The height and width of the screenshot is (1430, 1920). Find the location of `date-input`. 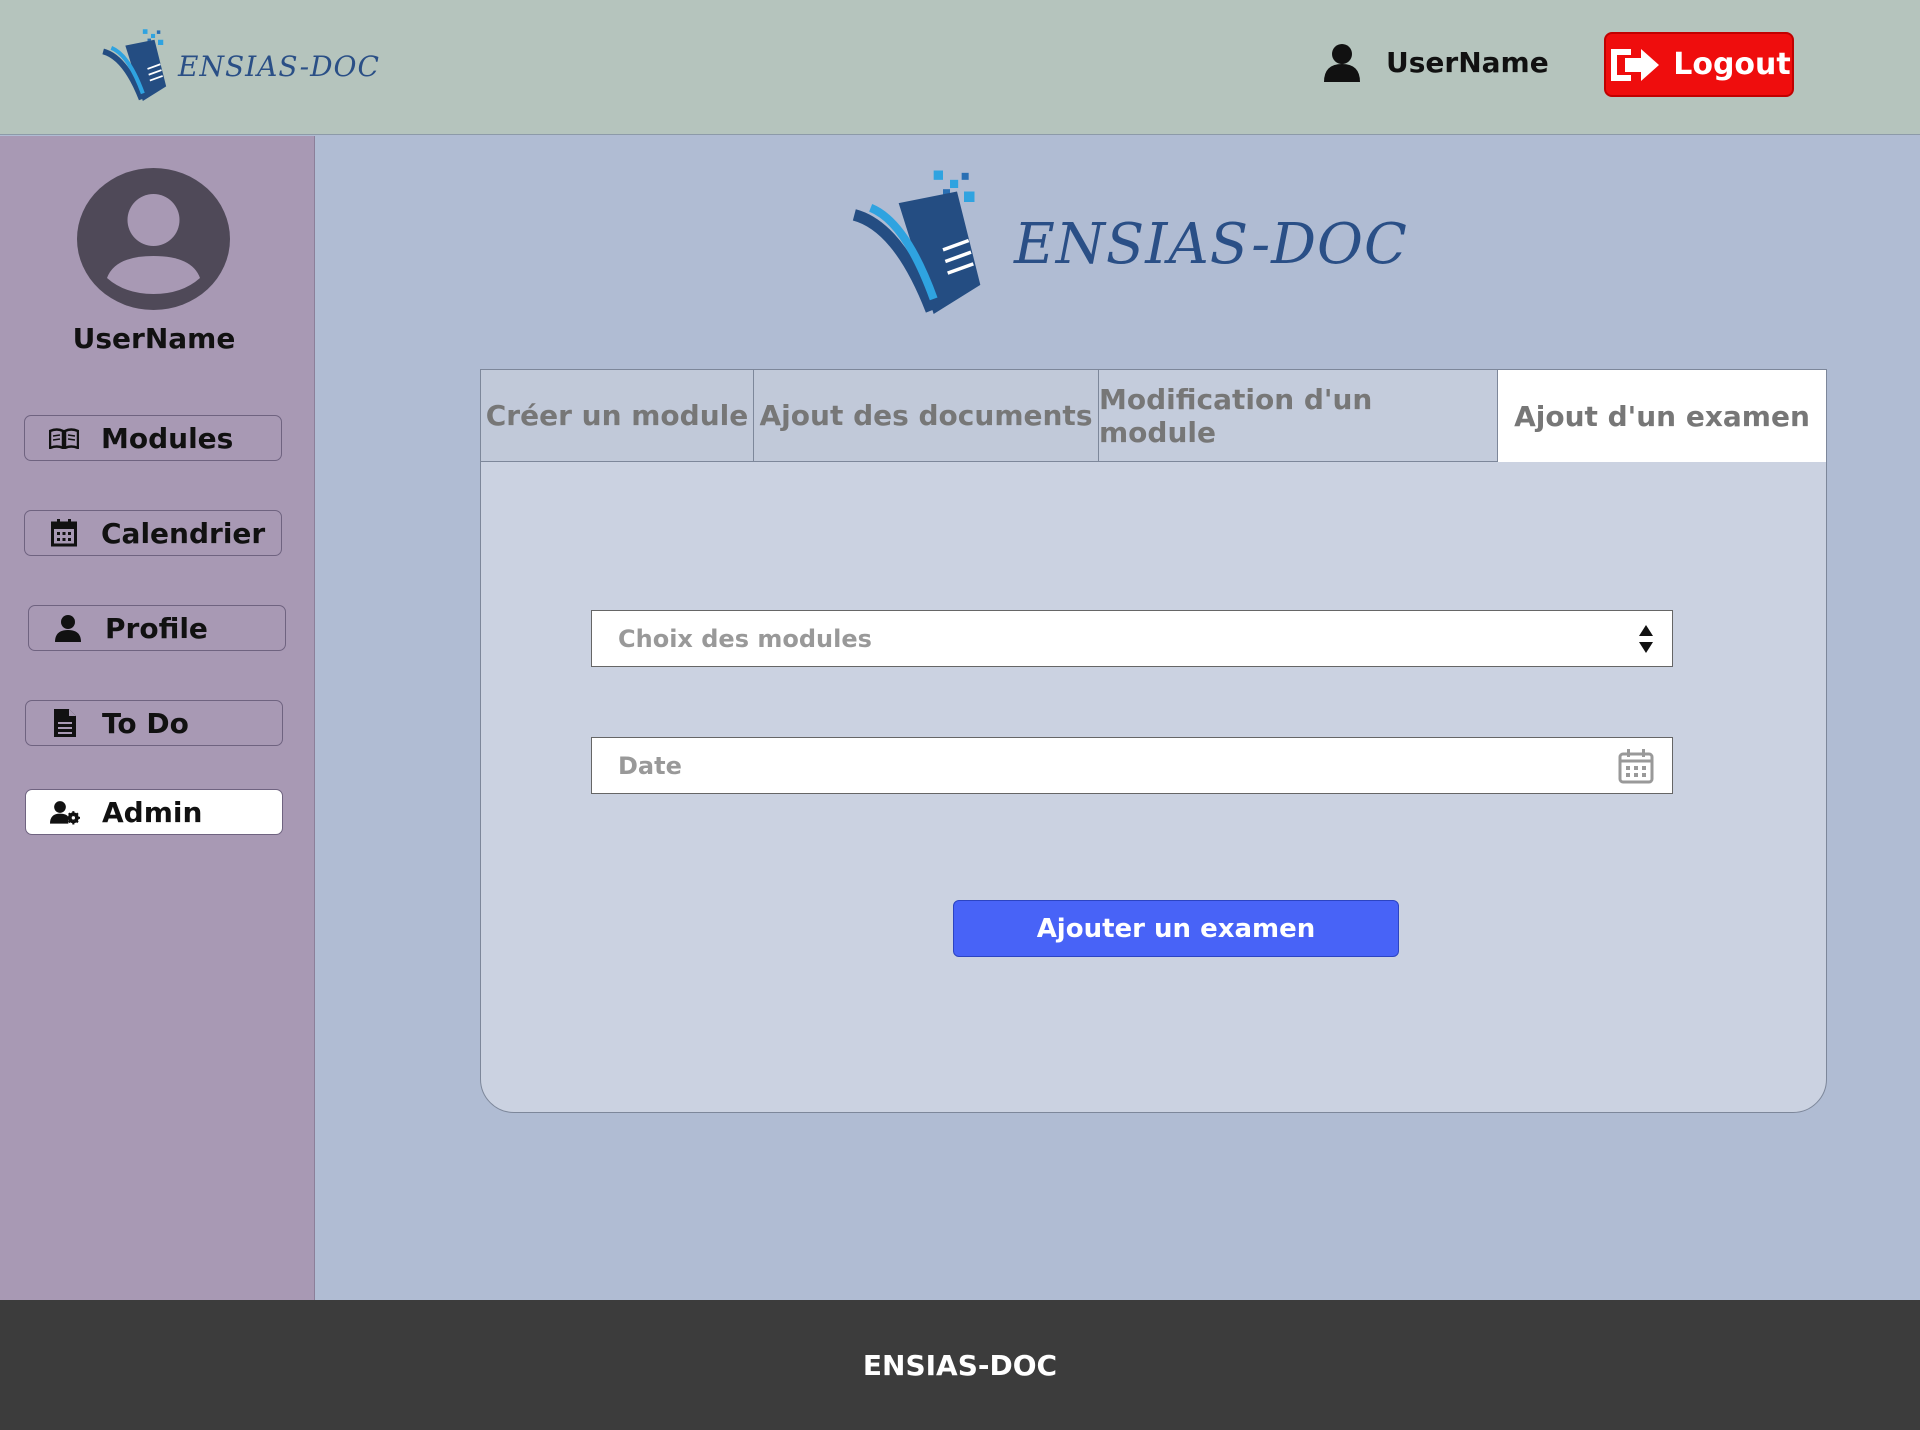

date-input is located at coordinates (1068, 765).